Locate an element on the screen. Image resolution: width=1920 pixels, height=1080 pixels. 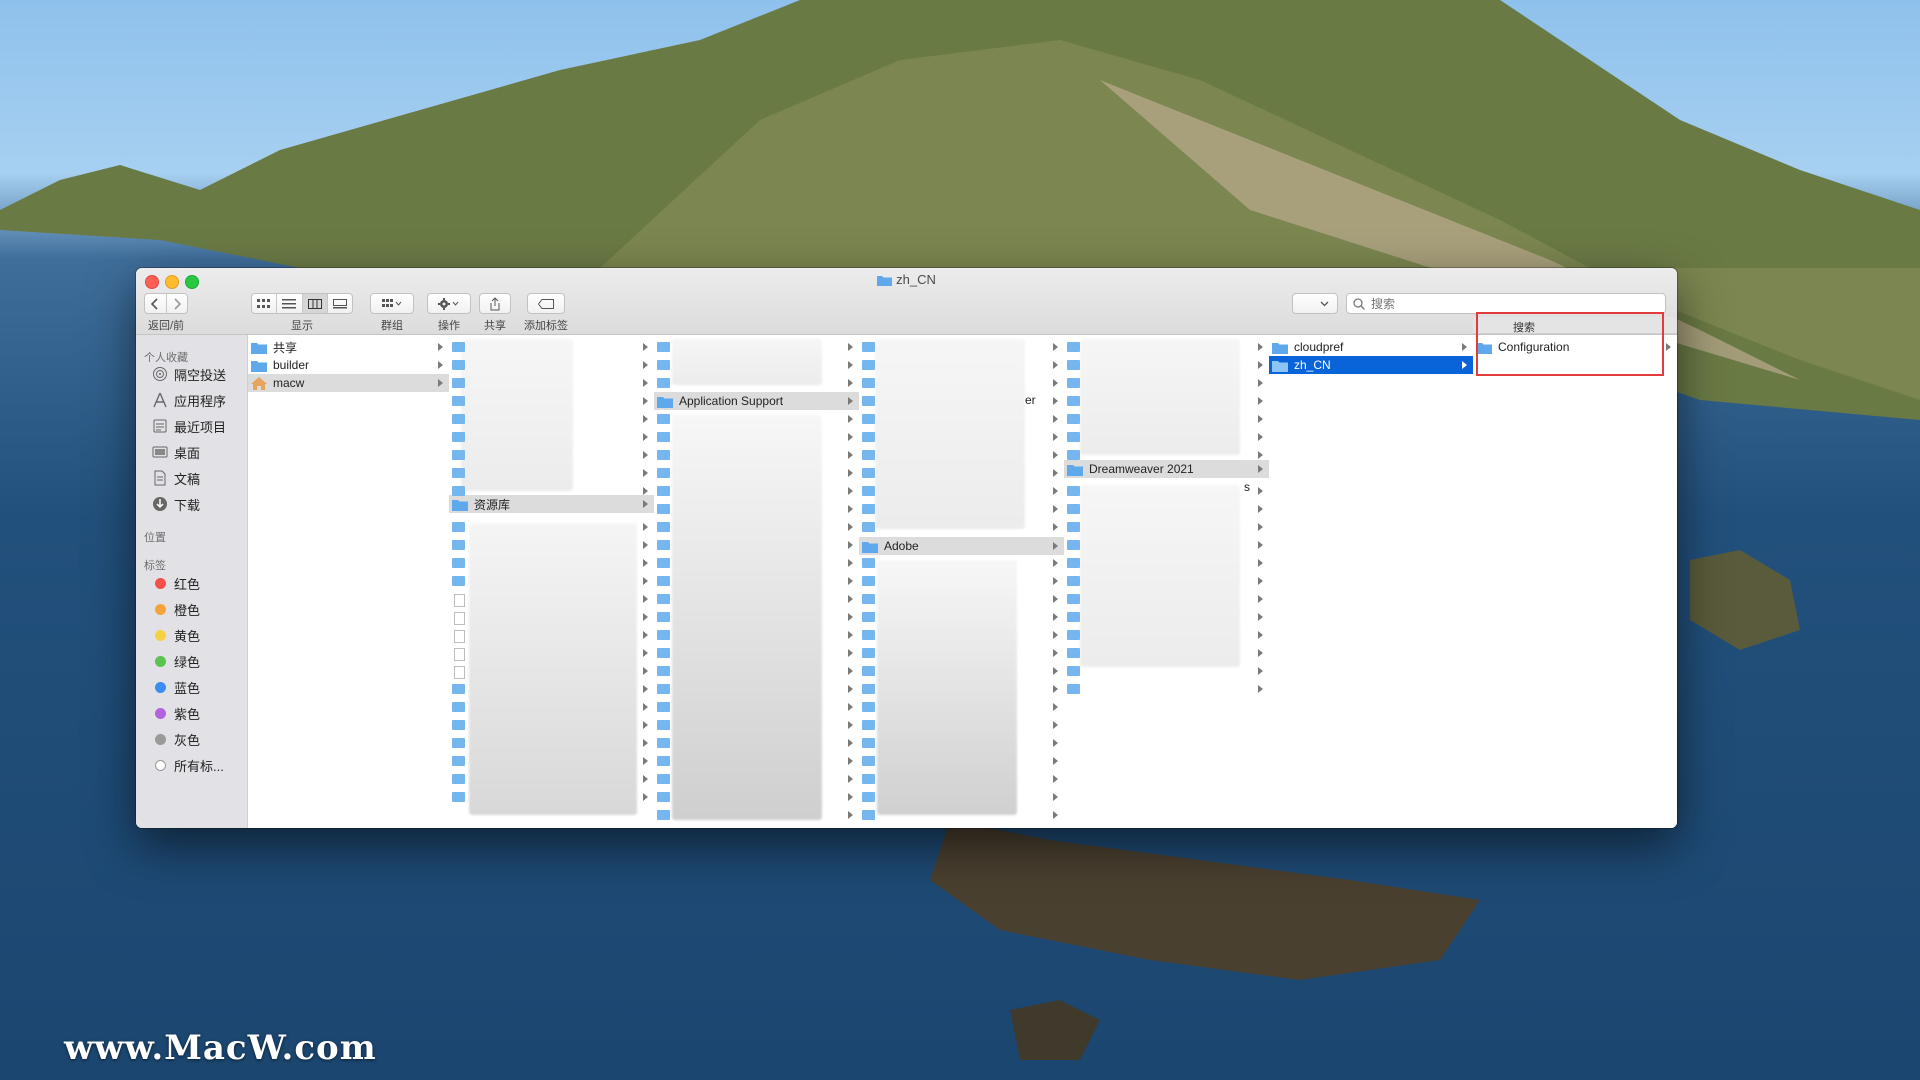
column-view-button is located at coordinates (315, 303).